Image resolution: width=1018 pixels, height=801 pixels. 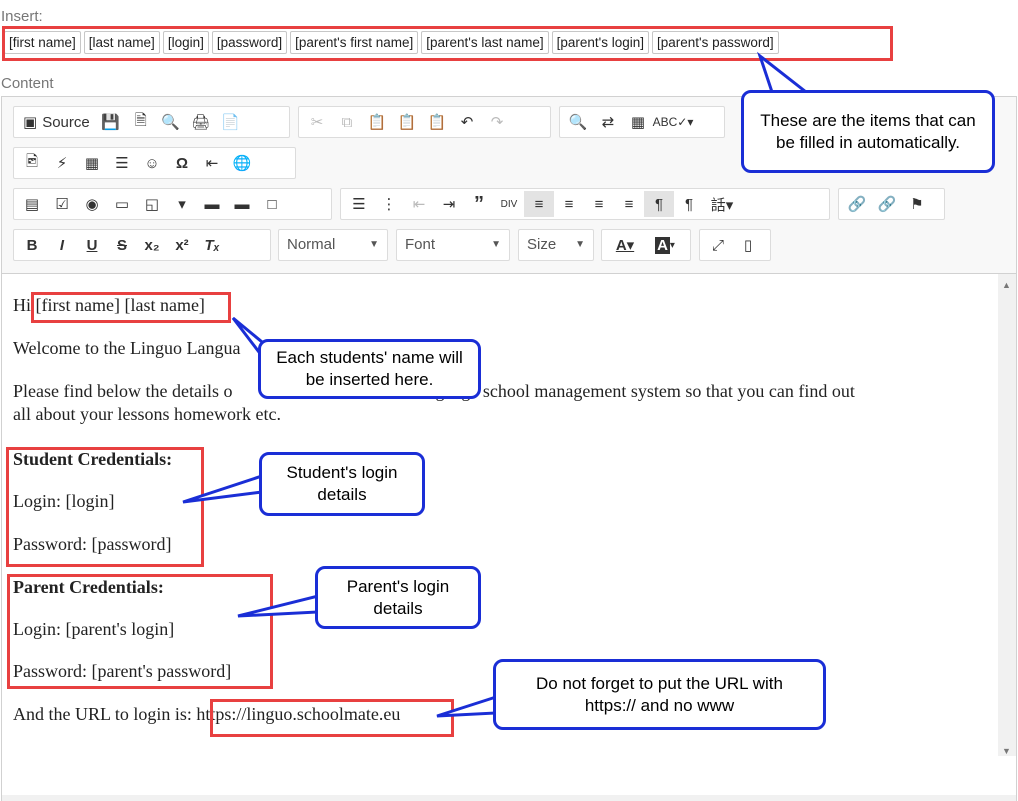 I want to click on callout-student: Student's login details, so click(x=342, y=484).